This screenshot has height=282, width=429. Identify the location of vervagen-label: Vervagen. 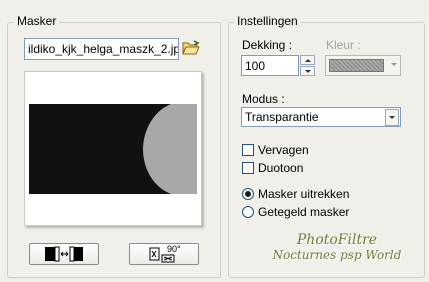
(283, 150).